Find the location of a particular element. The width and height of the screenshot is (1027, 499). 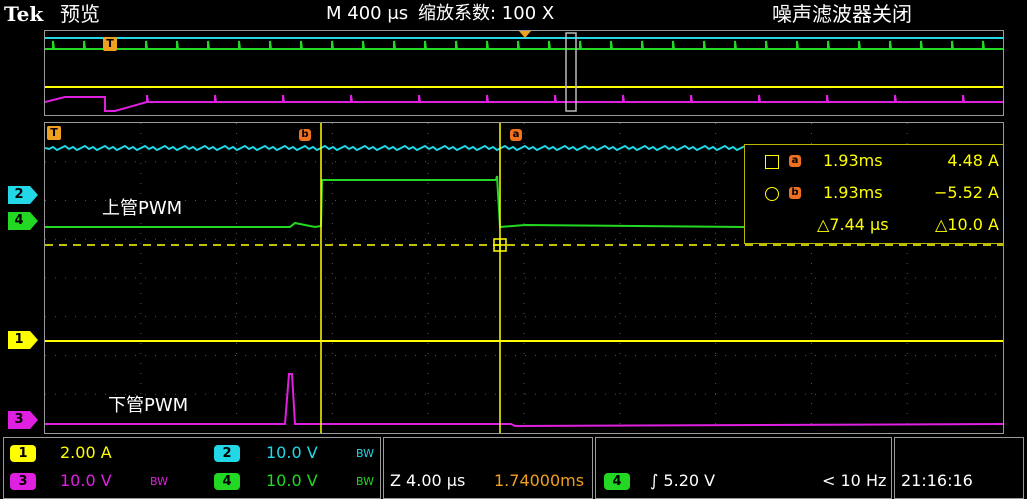

overview-trigger-position is located at coordinates (525, 34).